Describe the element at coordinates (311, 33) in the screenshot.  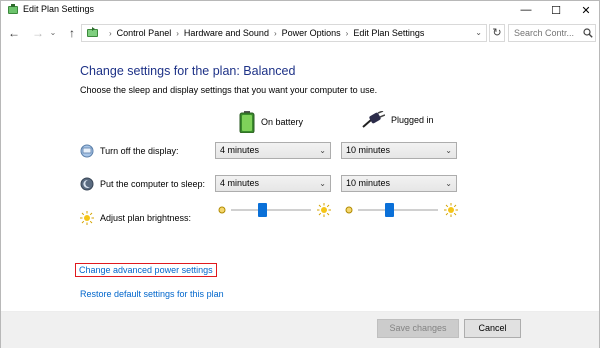
I see `breadcrumb-power-options: Power Options` at that location.